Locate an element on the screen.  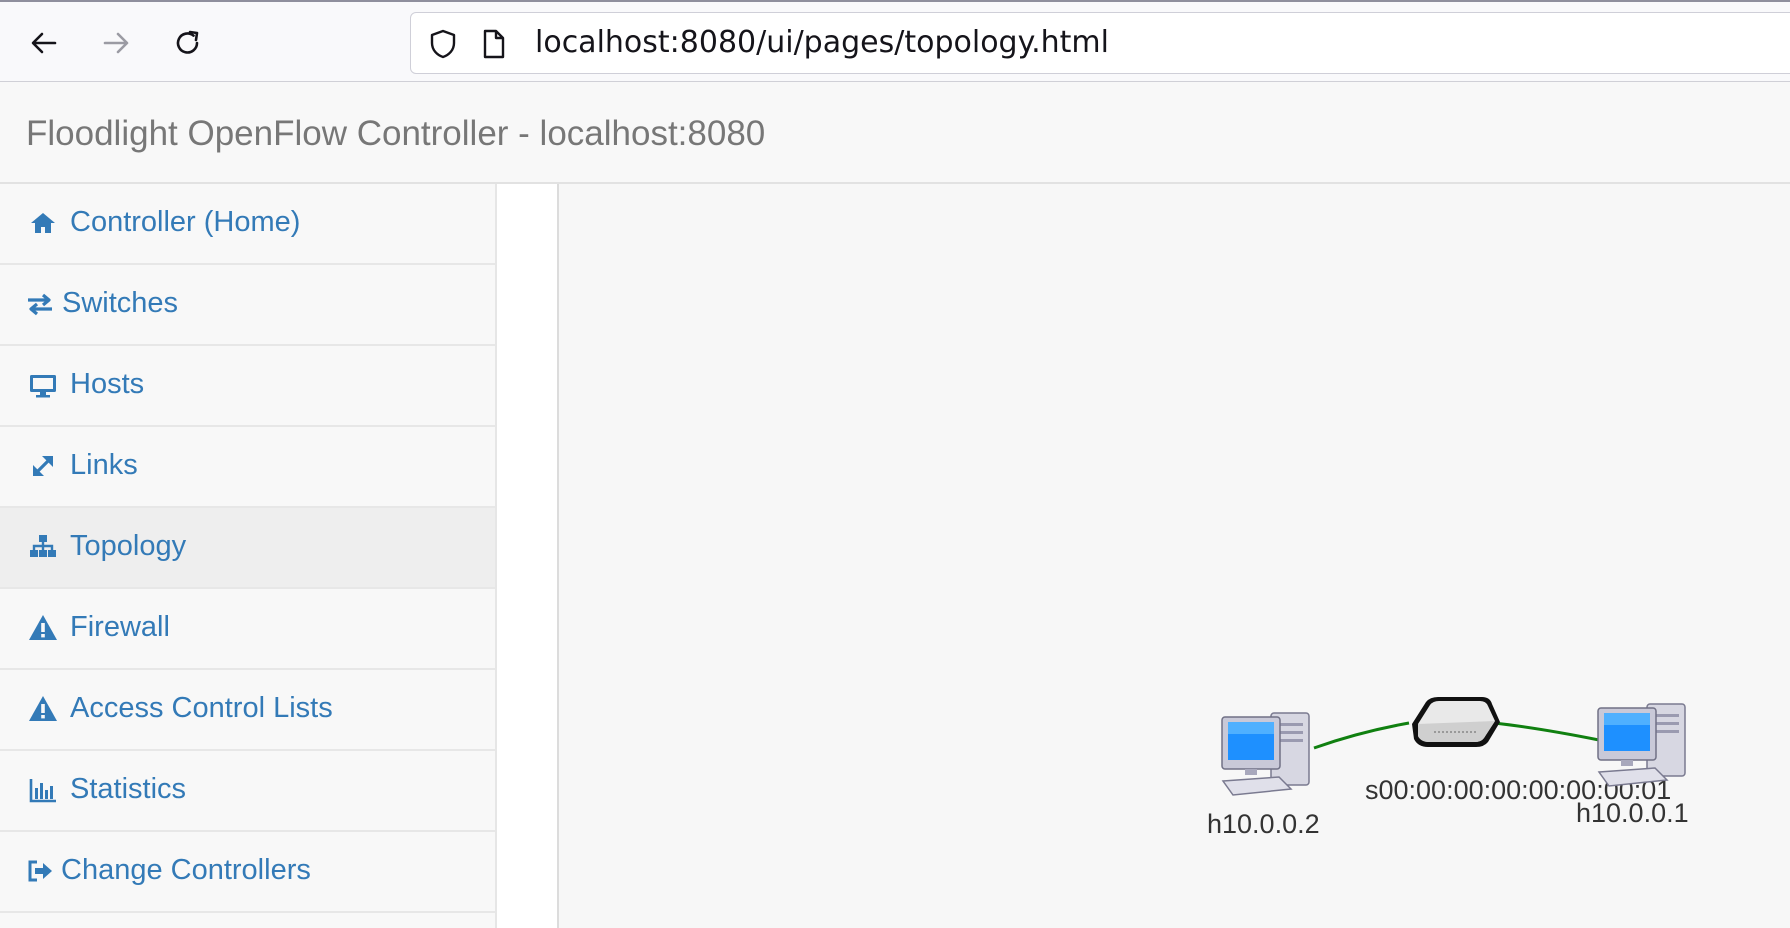
sign-out-icon is located at coordinates (40, 871).